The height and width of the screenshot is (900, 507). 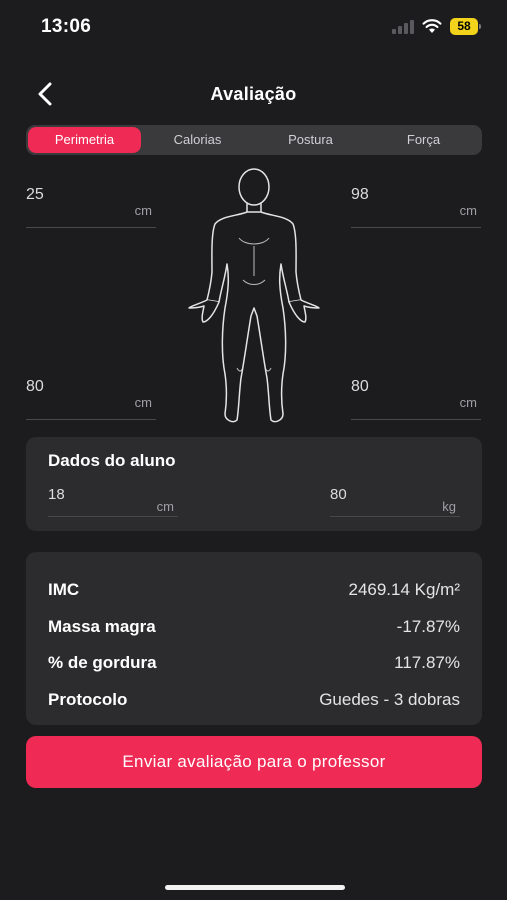 I want to click on result-row-gordura: % de gordura 117.87%, so click(x=254, y=665).